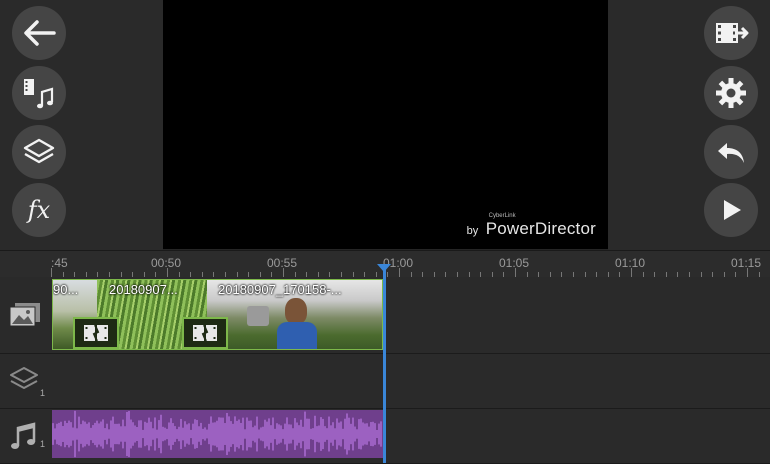 The width and height of the screenshot is (770, 464). I want to click on back-button, so click(39, 33).